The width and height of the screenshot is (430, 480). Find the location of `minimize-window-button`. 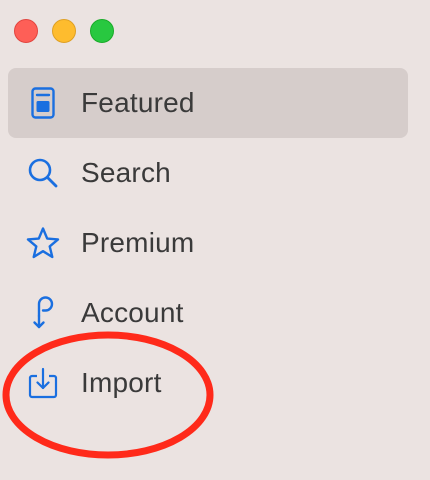

minimize-window-button is located at coordinates (64, 31).